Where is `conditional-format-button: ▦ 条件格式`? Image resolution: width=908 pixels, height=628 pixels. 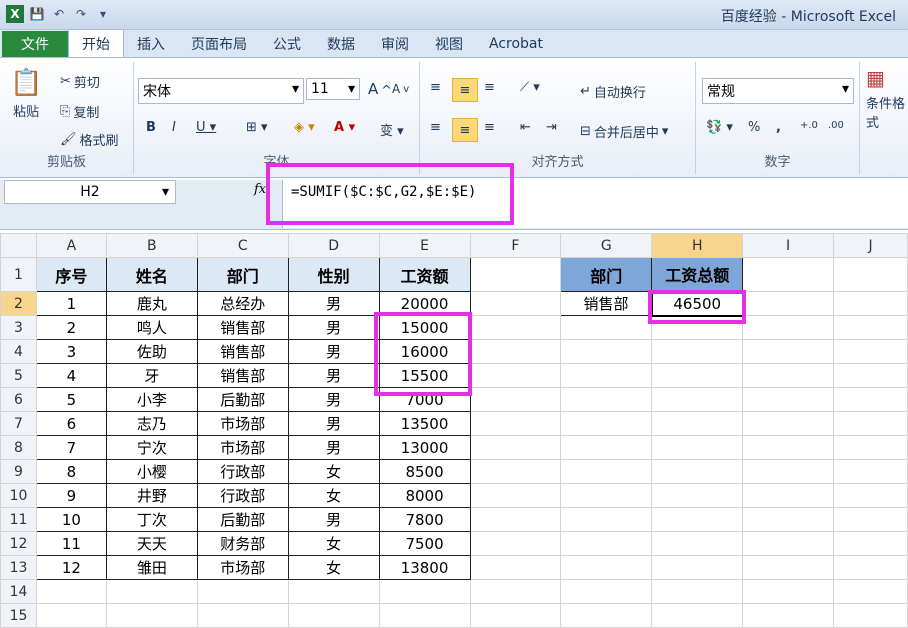 conditional-format-button: ▦ 条件格式 is located at coordinates (887, 98).